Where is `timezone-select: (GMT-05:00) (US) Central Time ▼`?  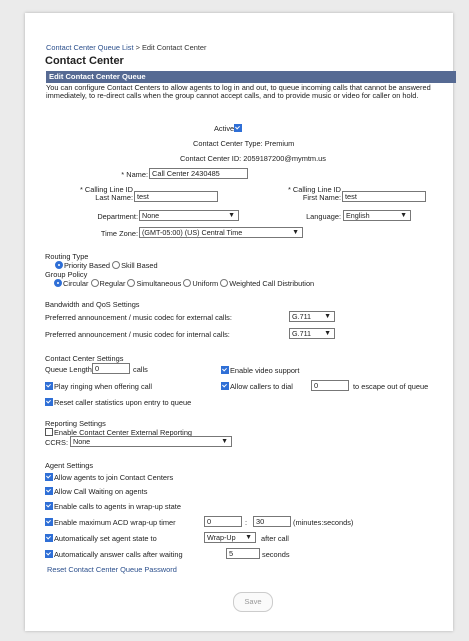
timezone-select: (GMT-05:00) (US) Central Time ▼ is located at coordinates (221, 232).